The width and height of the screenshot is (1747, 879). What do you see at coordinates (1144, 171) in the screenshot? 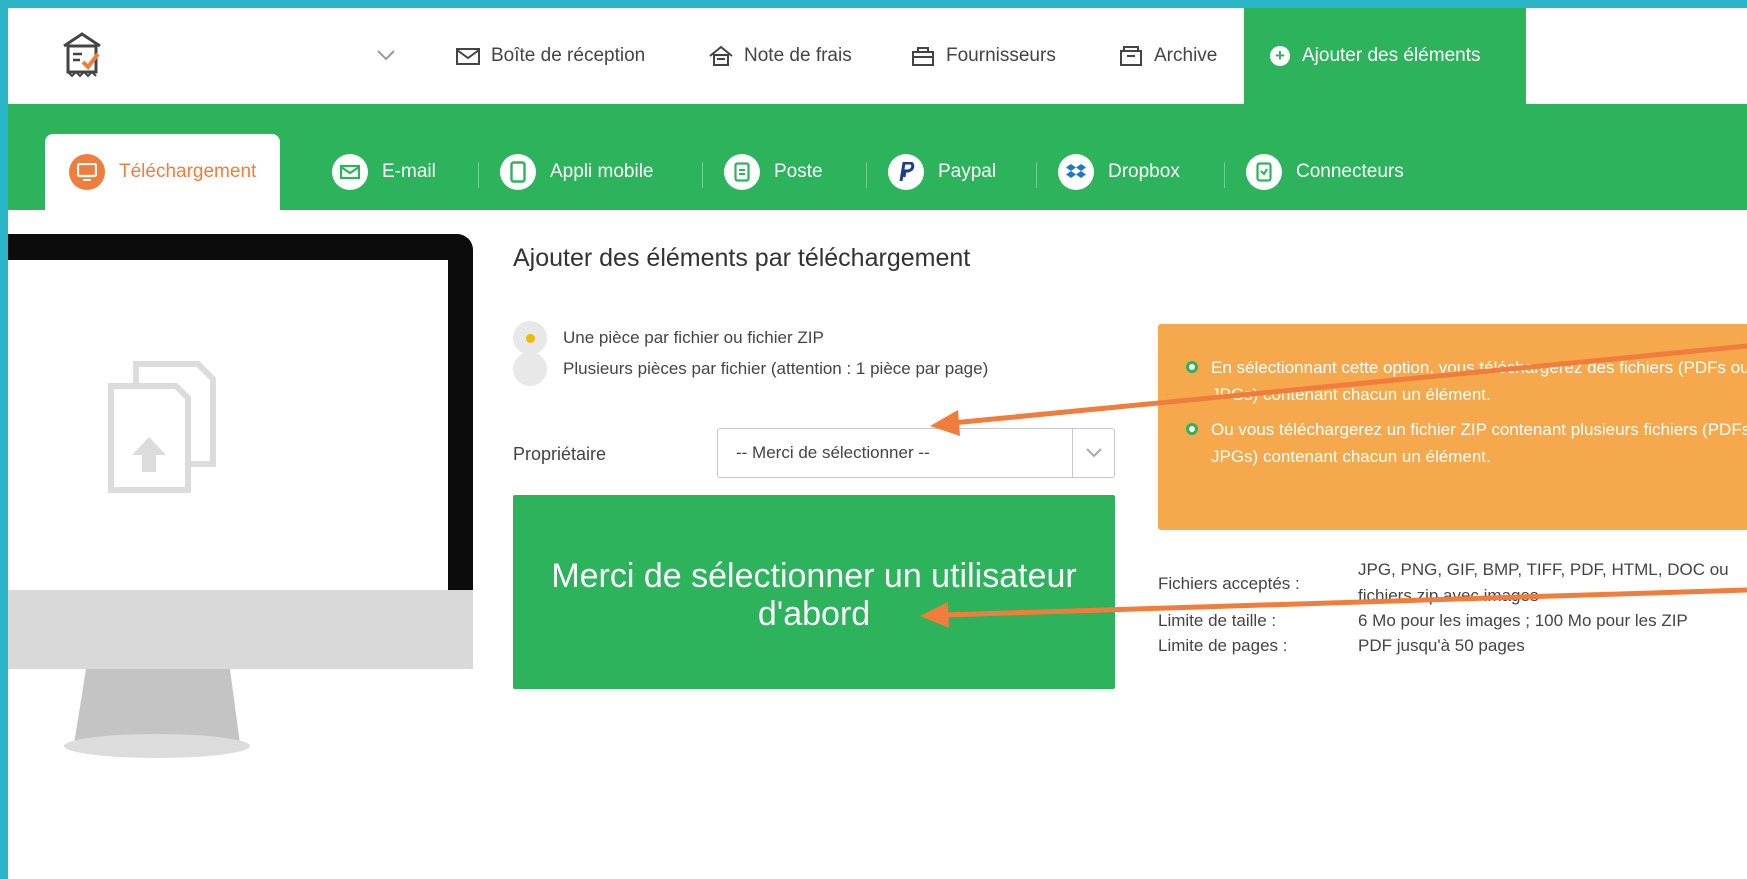
I see `tab-label: Dropbox` at bounding box center [1144, 171].